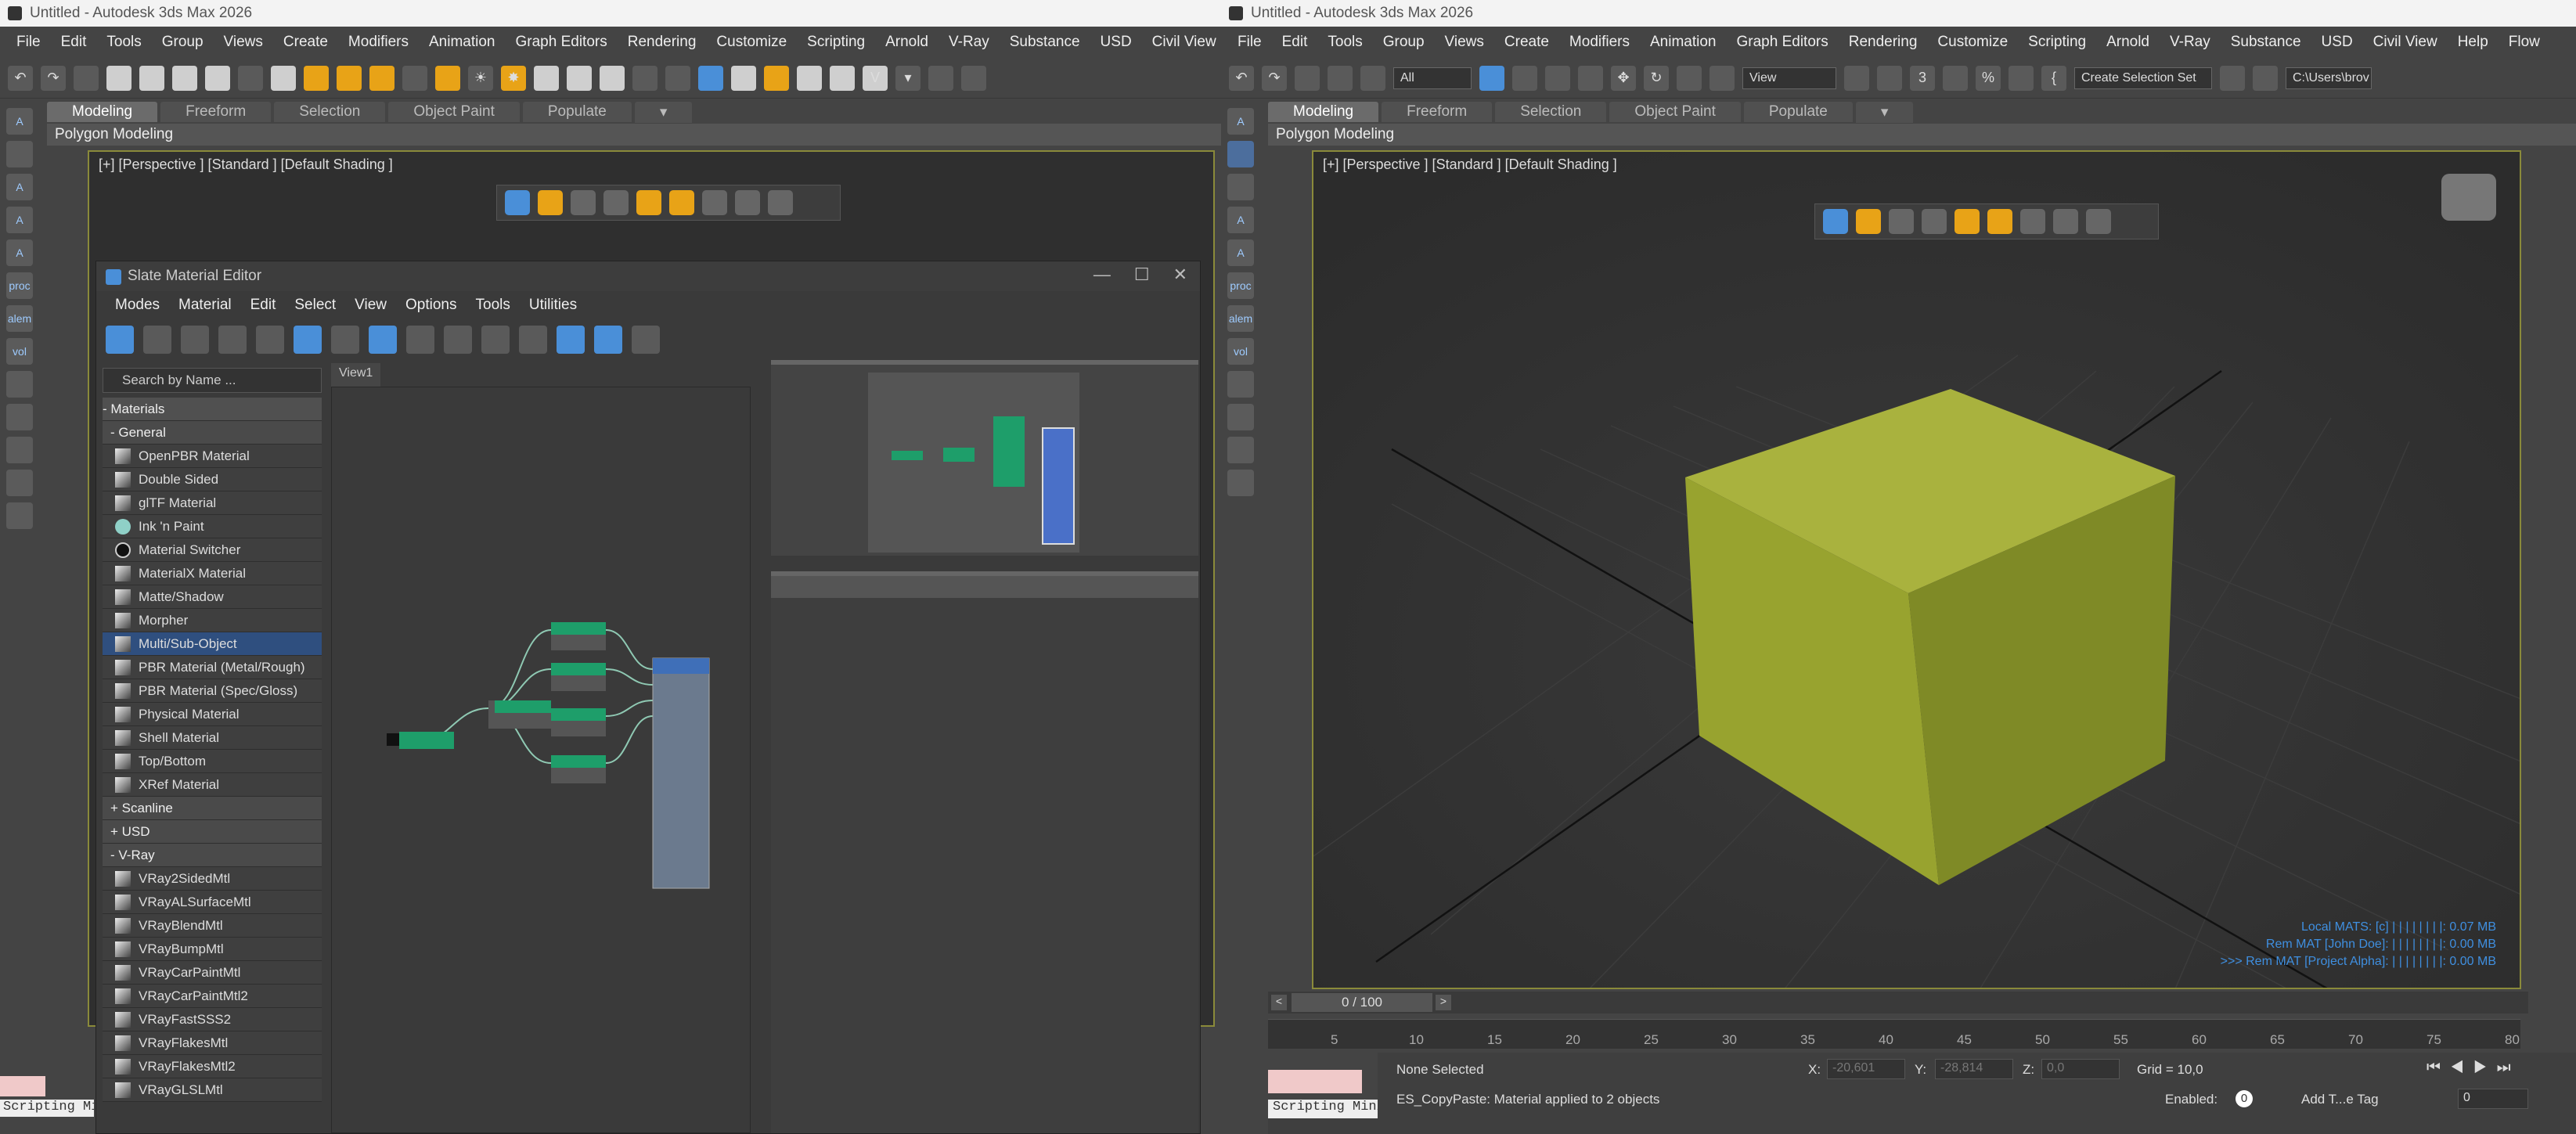 The height and width of the screenshot is (1134, 2576). Describe the element at coordinates (212, 996) in the screenshot. I see `vray-material-item: VRayCarPaintMtl2` at that location.